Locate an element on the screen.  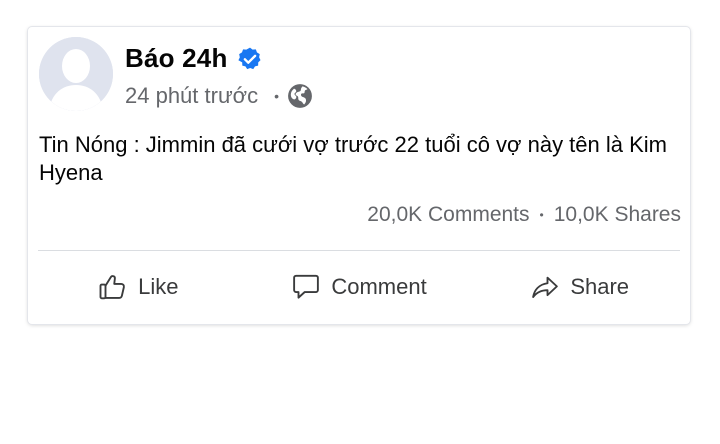
comment-icon is located at coordinates (306, 286).